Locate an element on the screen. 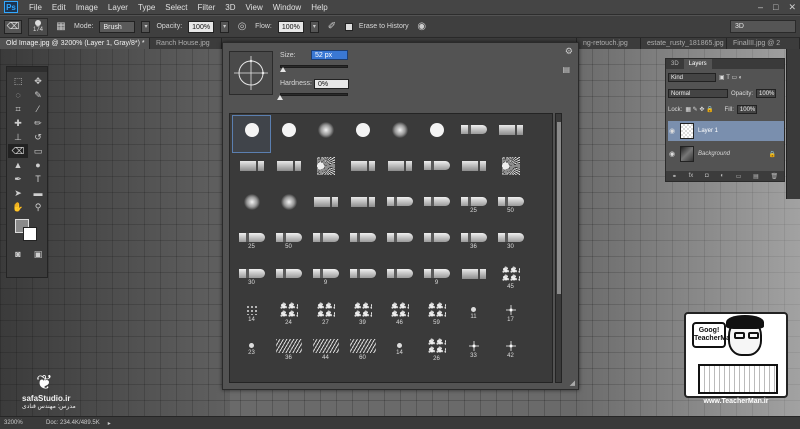 The width and height of the screenshot is (800, 429). resize-grip-icon: ◢ is located at coordinates (572, 383).